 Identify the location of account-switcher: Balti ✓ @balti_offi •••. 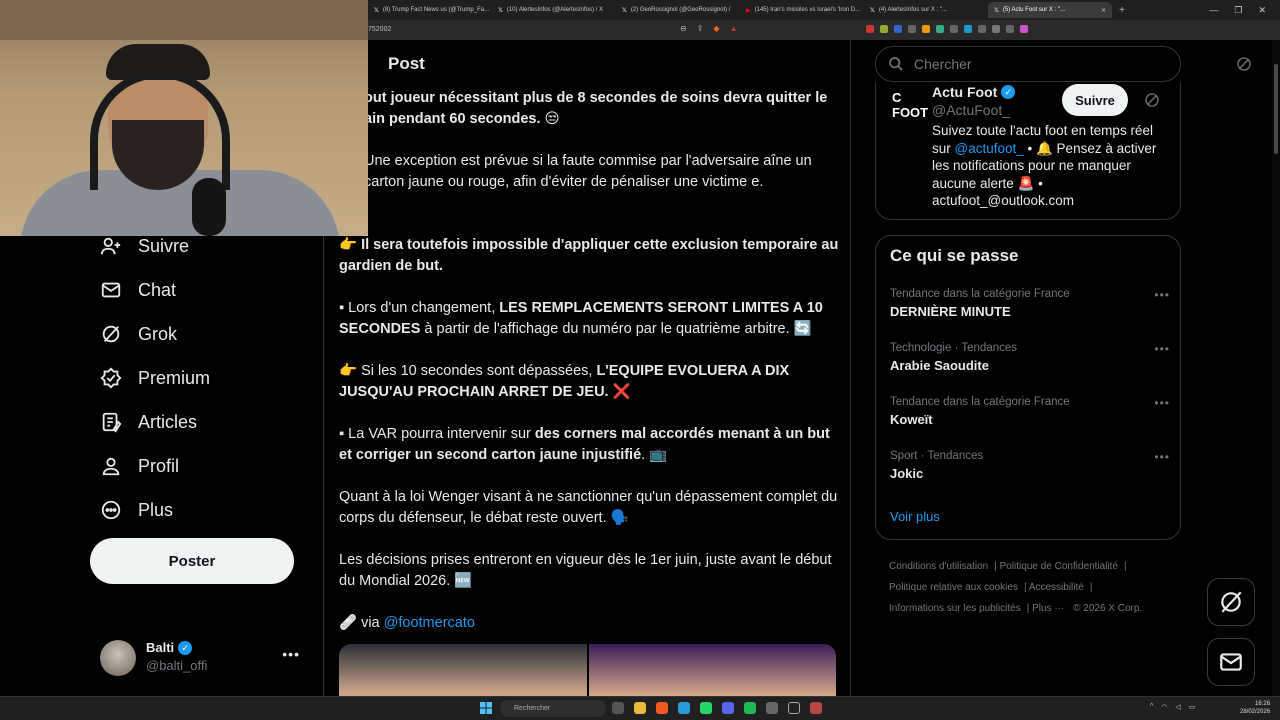
(205, 658).